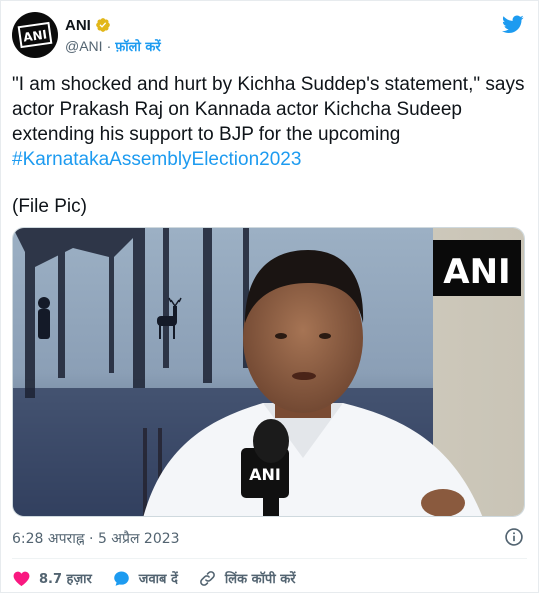  Describe the element at coordinates (49, 206) in the screenshot. I see `file-pic-note: (File Pic)` at that location.